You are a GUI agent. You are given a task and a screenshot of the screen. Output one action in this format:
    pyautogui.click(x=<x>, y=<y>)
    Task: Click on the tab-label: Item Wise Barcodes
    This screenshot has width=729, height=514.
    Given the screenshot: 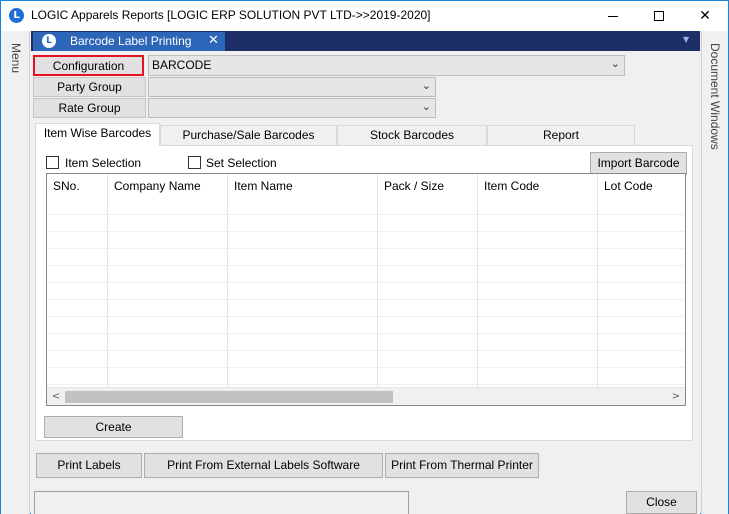 What is the action you would take?
    pyautogui.click(x=97, y=133)
    